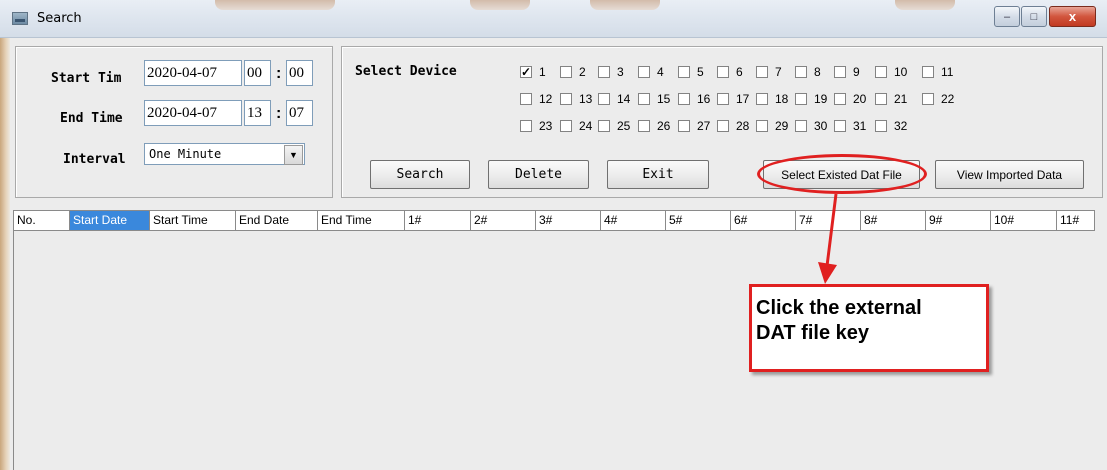 The image size is (1107, 470). I want to click on start-date-field: 2020-04-07, so click(193, 73).